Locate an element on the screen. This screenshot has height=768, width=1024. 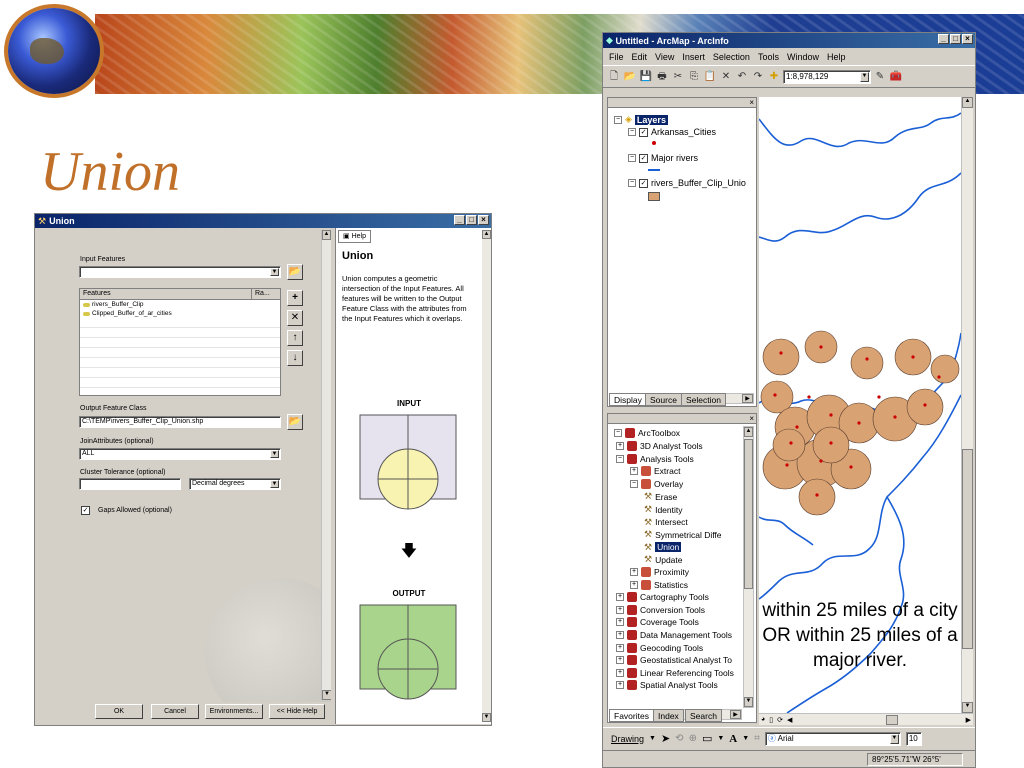
join-attributes-select: ALL ▼ is located at coordinates (180, 454).